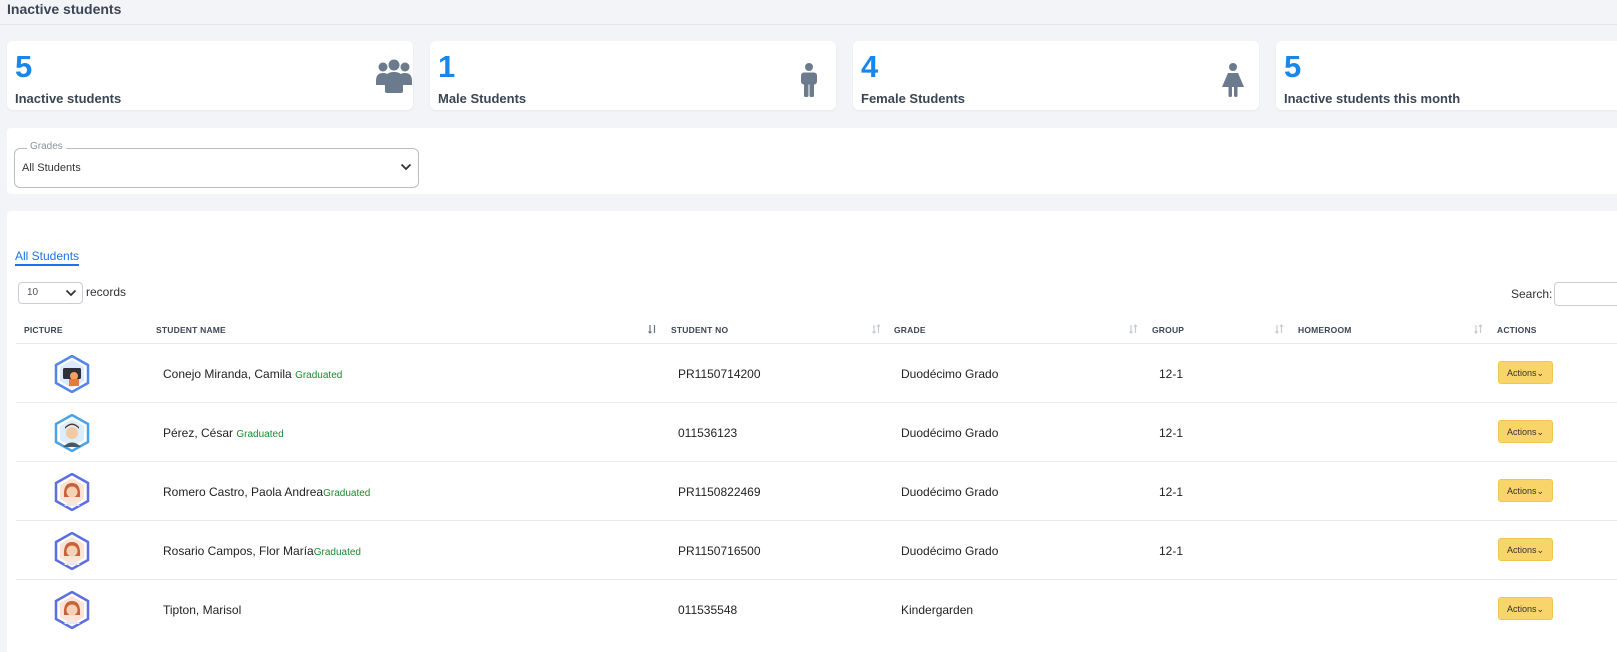 The width and height of the screenshot is (1617, 652). I want to click on stat-card-male: 1 Male Students, so click(633, 75).